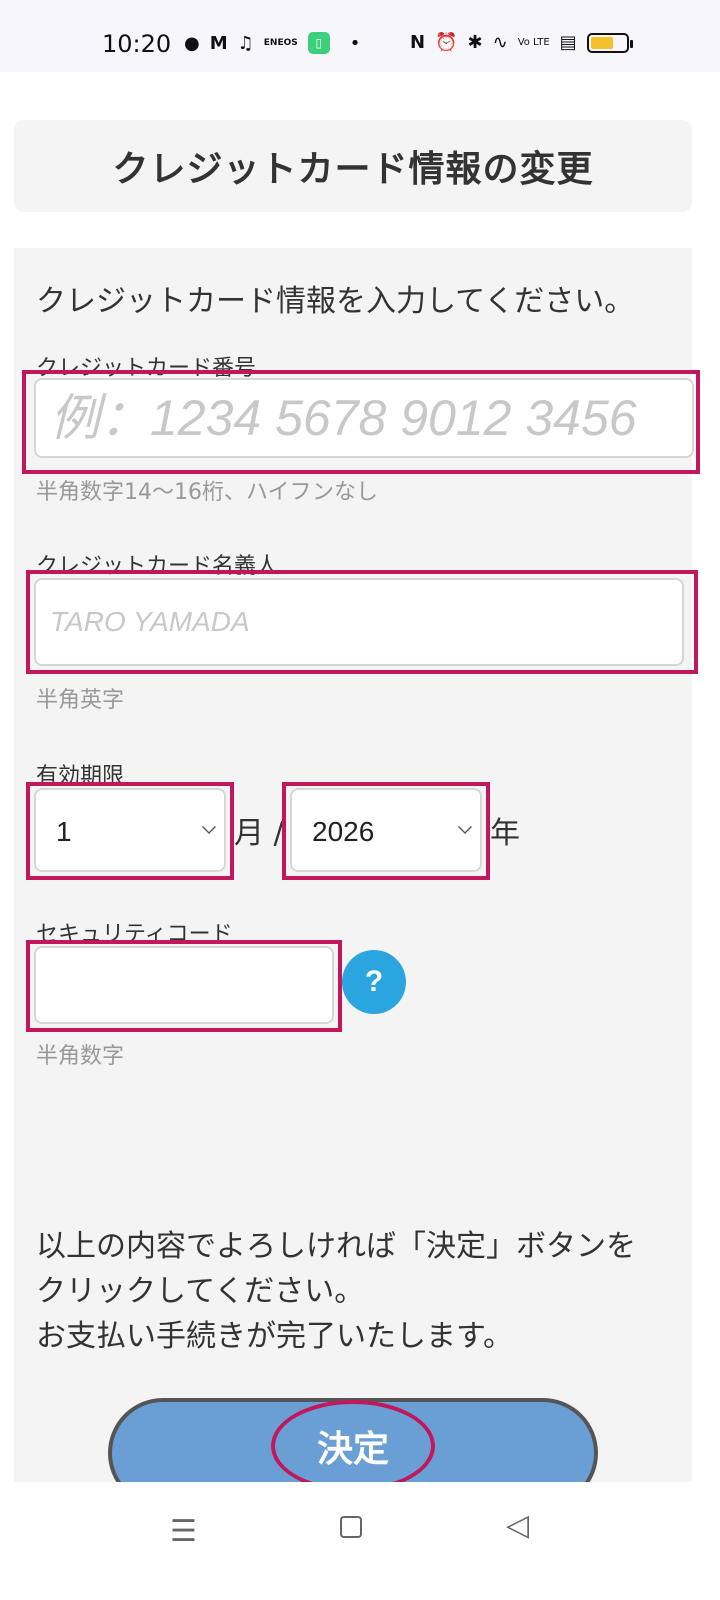  What do you see at coordinates (446, 42) in the screenshot?
I see `alarm-icon: ⏰` at bounding box center [446, 42].